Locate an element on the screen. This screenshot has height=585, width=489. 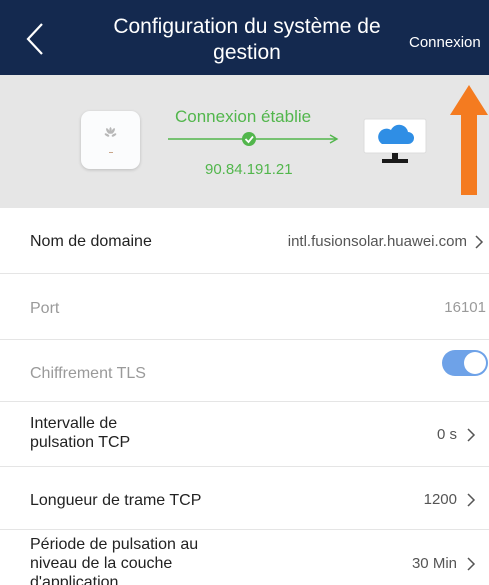
tls-label: Chiffrement TLS is located at coordinates (88, 373).